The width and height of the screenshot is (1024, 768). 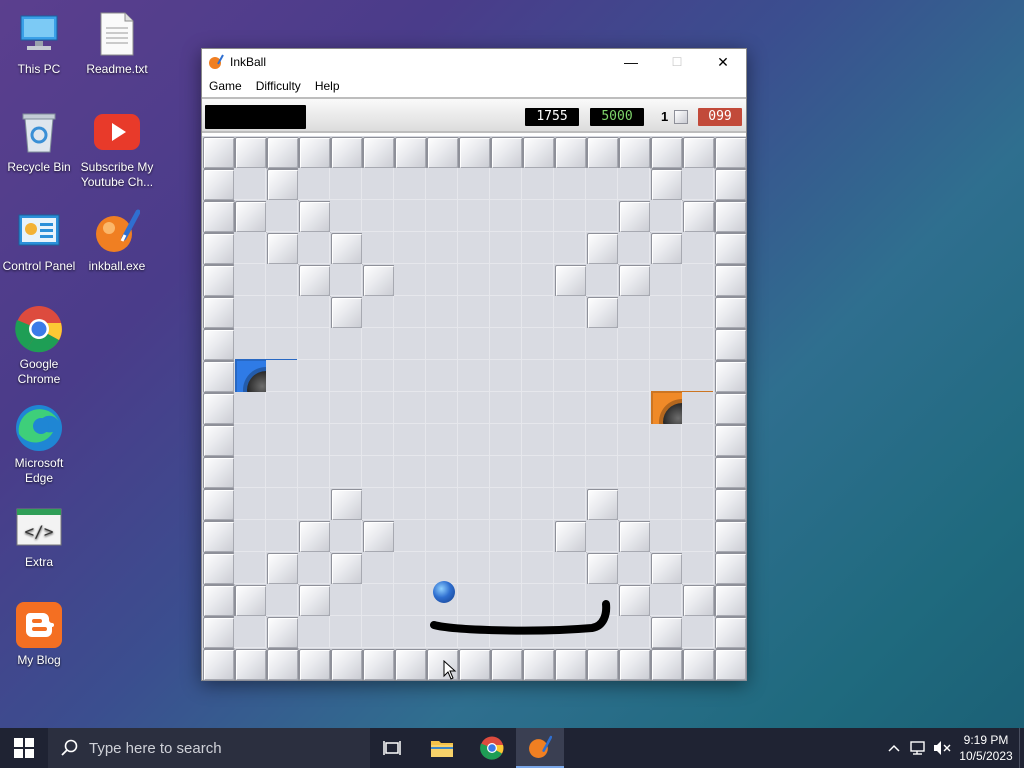 What do you see at coordinates (442, 748) in the screenshot?
I see `taskbar-file-explorer` at bounding box center [442, 748].